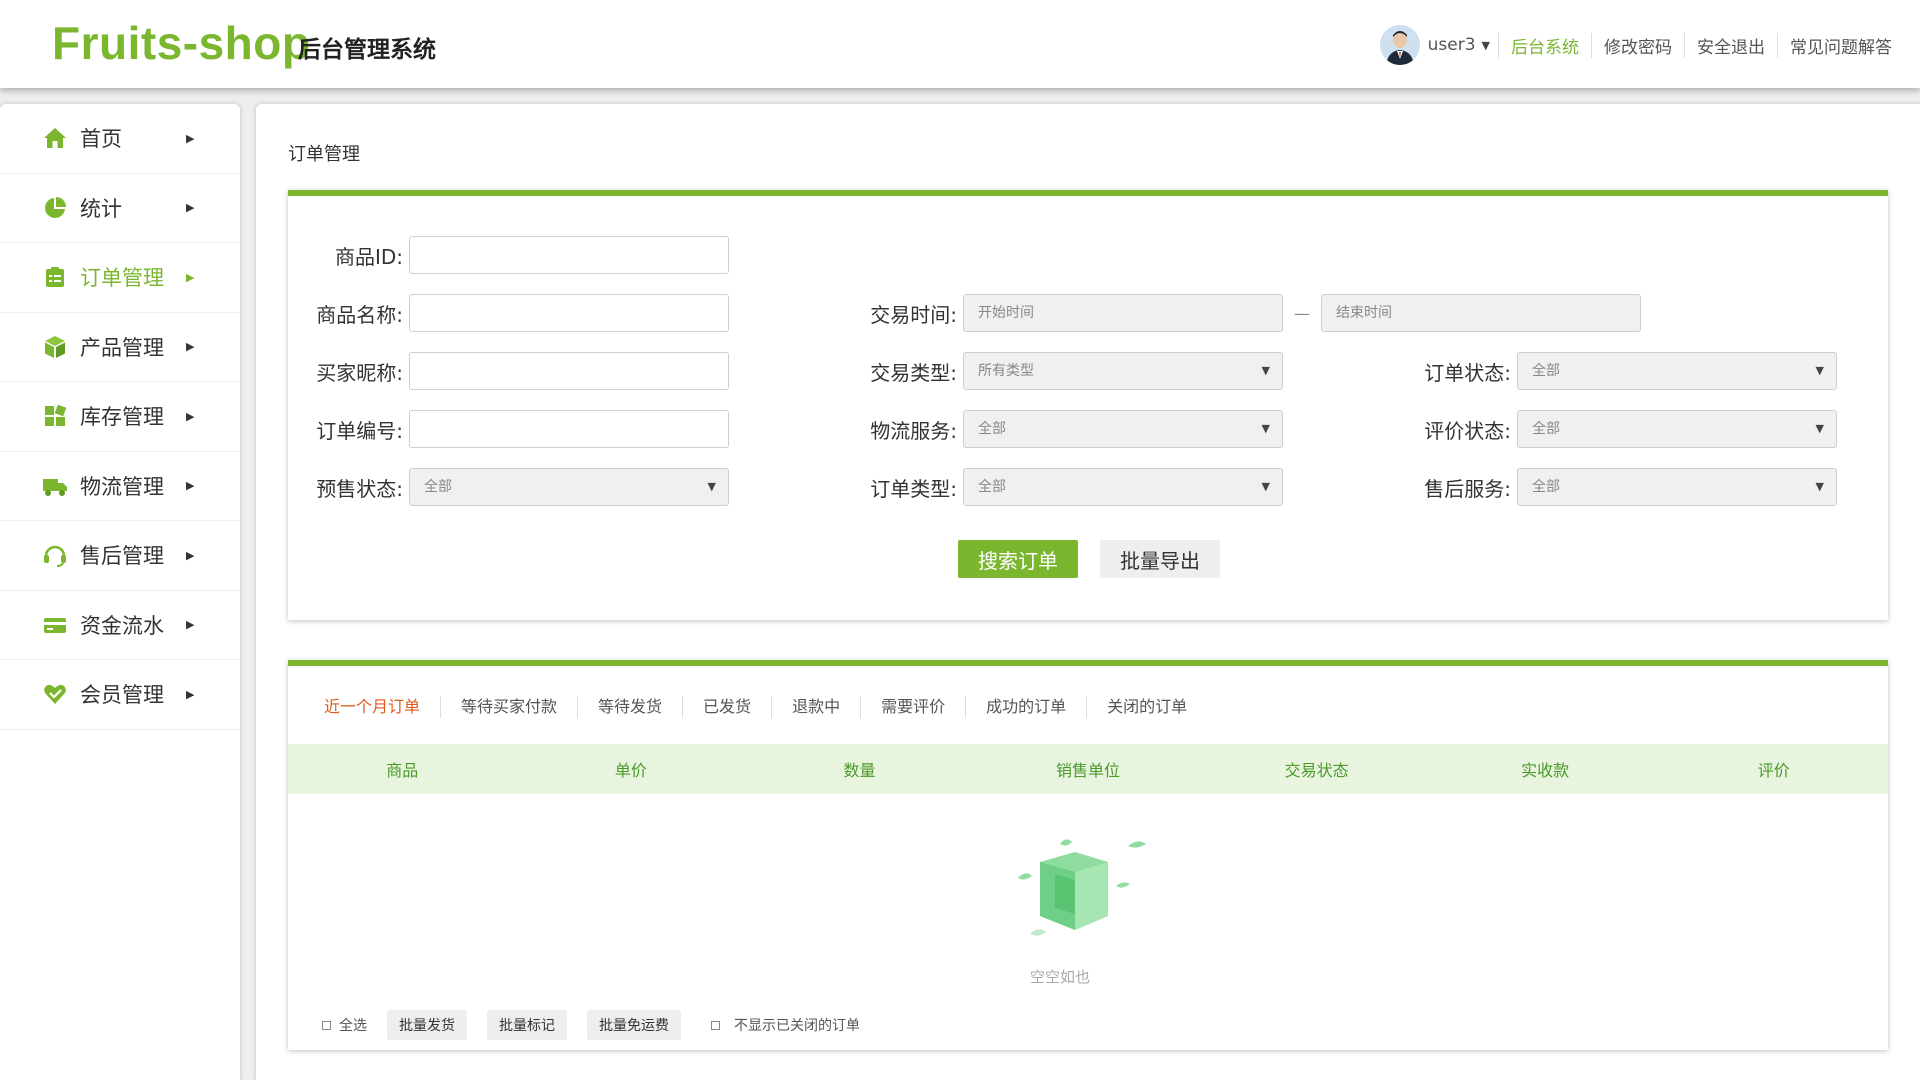  What do you see at coordinates (55, 557) in the screenshot?
I see `headset-icon` at bounding box center [55, 557].